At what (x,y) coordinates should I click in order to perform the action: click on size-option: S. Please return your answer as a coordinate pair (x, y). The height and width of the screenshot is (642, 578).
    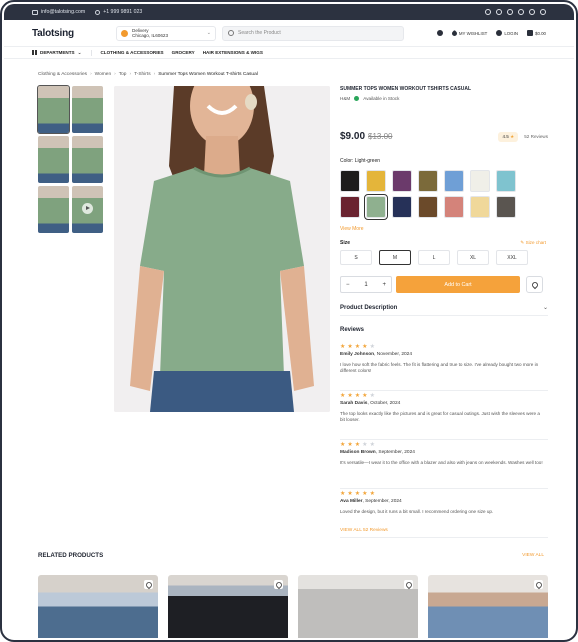
    Looking at the image, I should click on (356, 257).